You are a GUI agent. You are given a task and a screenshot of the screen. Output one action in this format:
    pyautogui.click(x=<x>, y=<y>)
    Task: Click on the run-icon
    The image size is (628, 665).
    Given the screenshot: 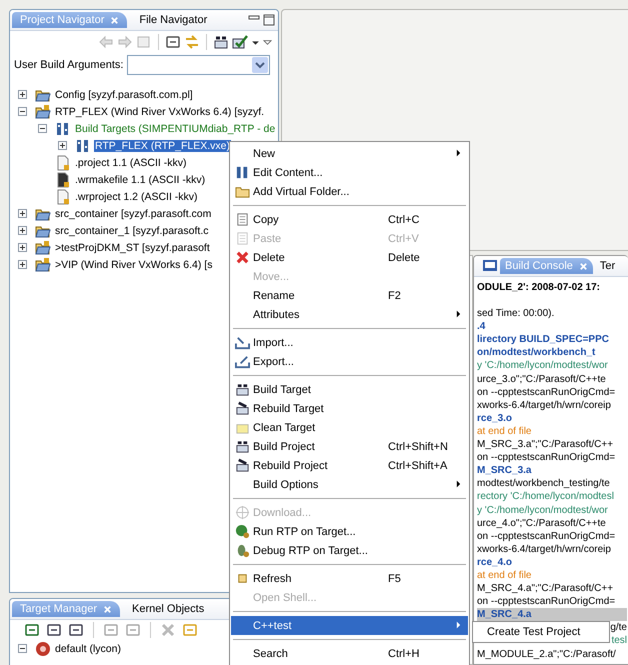 What is the action you would take?
    pyautogui.click(x=242, y=531)
    